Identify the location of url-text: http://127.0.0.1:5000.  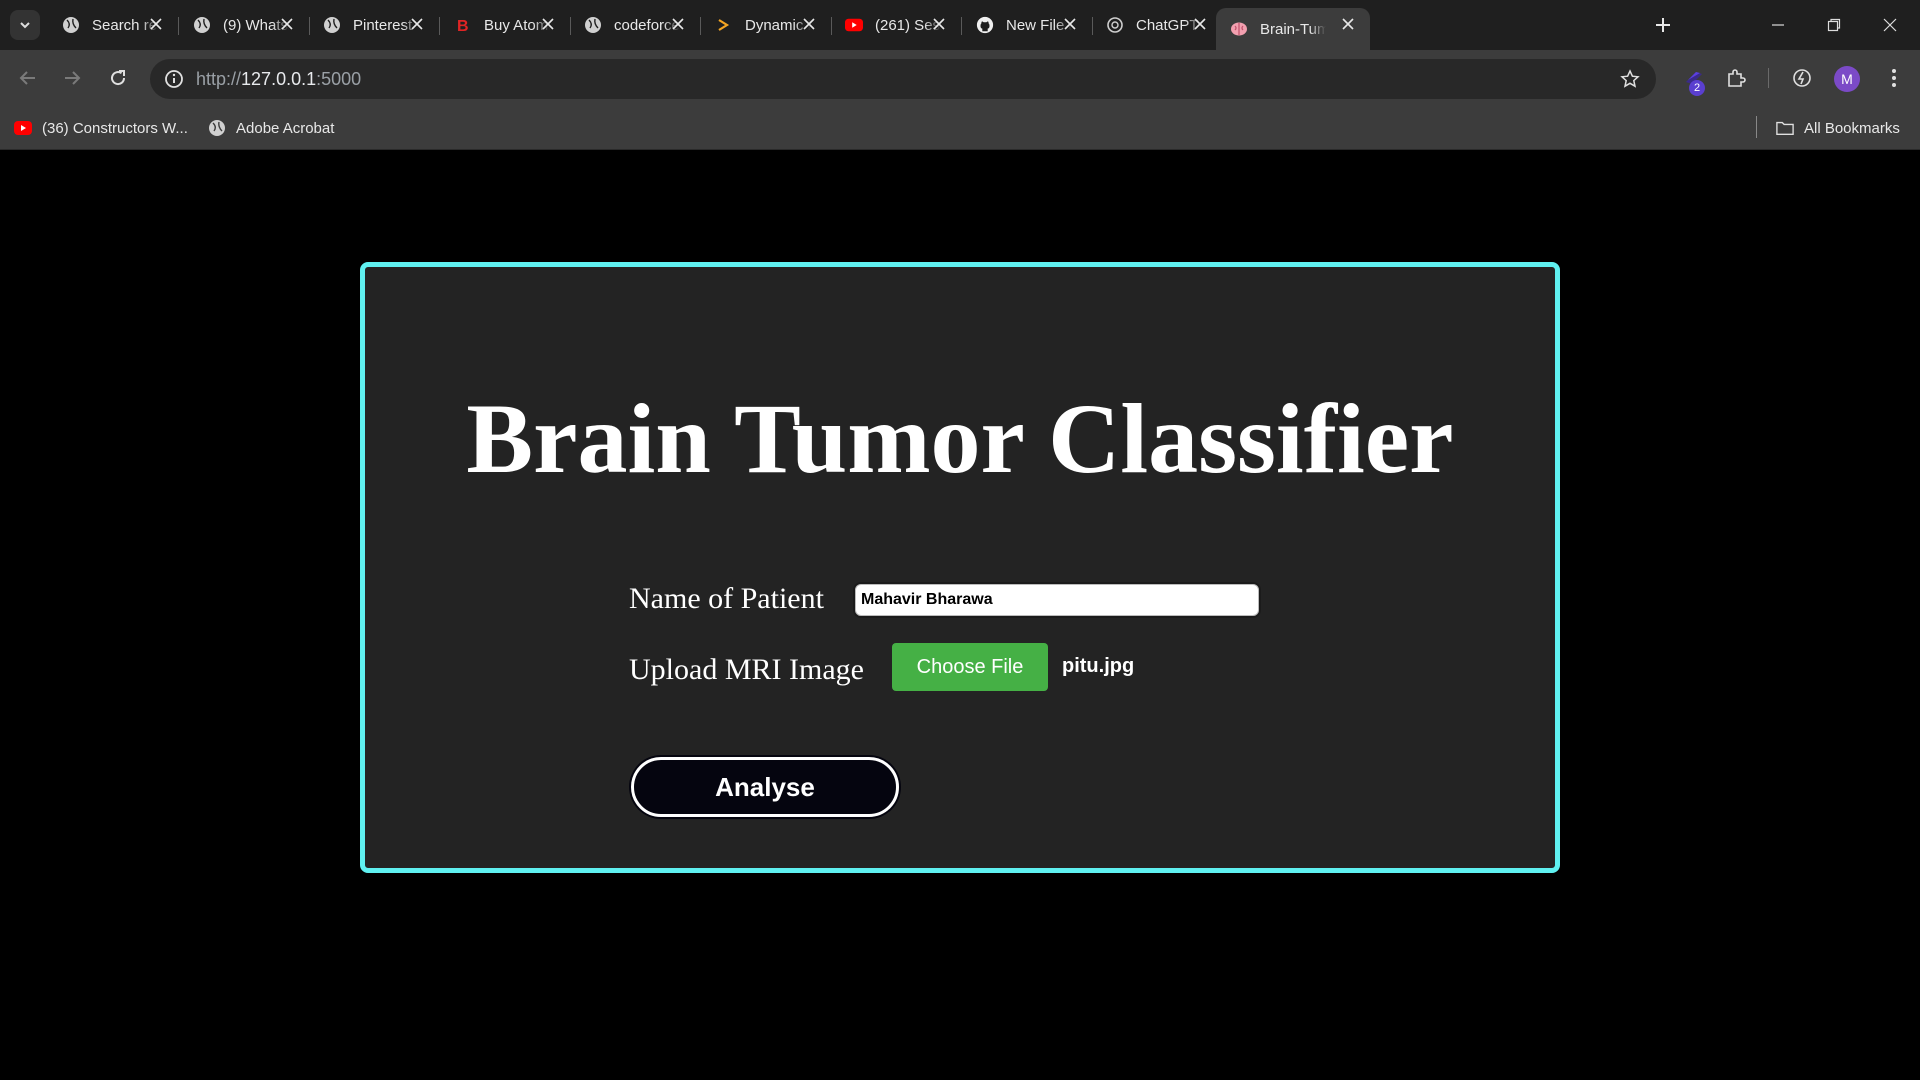
(279, 79).